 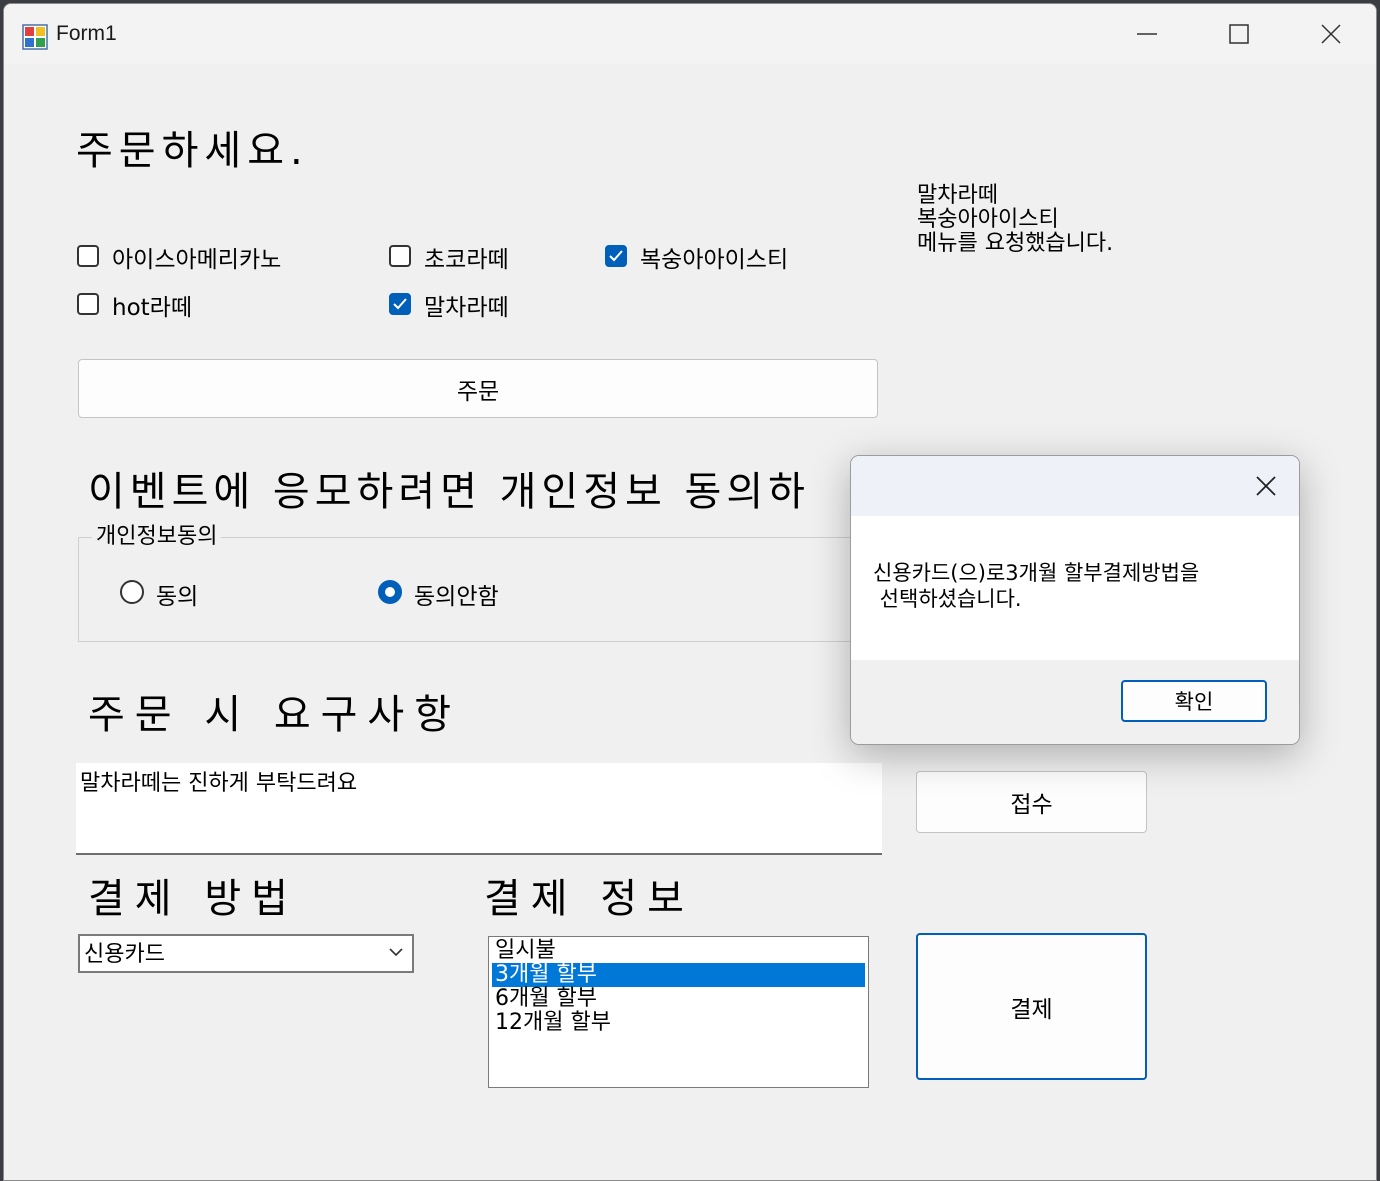 What do you see at coordinates (390, 592) in the screenshot?
I see `radio-circle-selected` at bounding box center [390, 592].